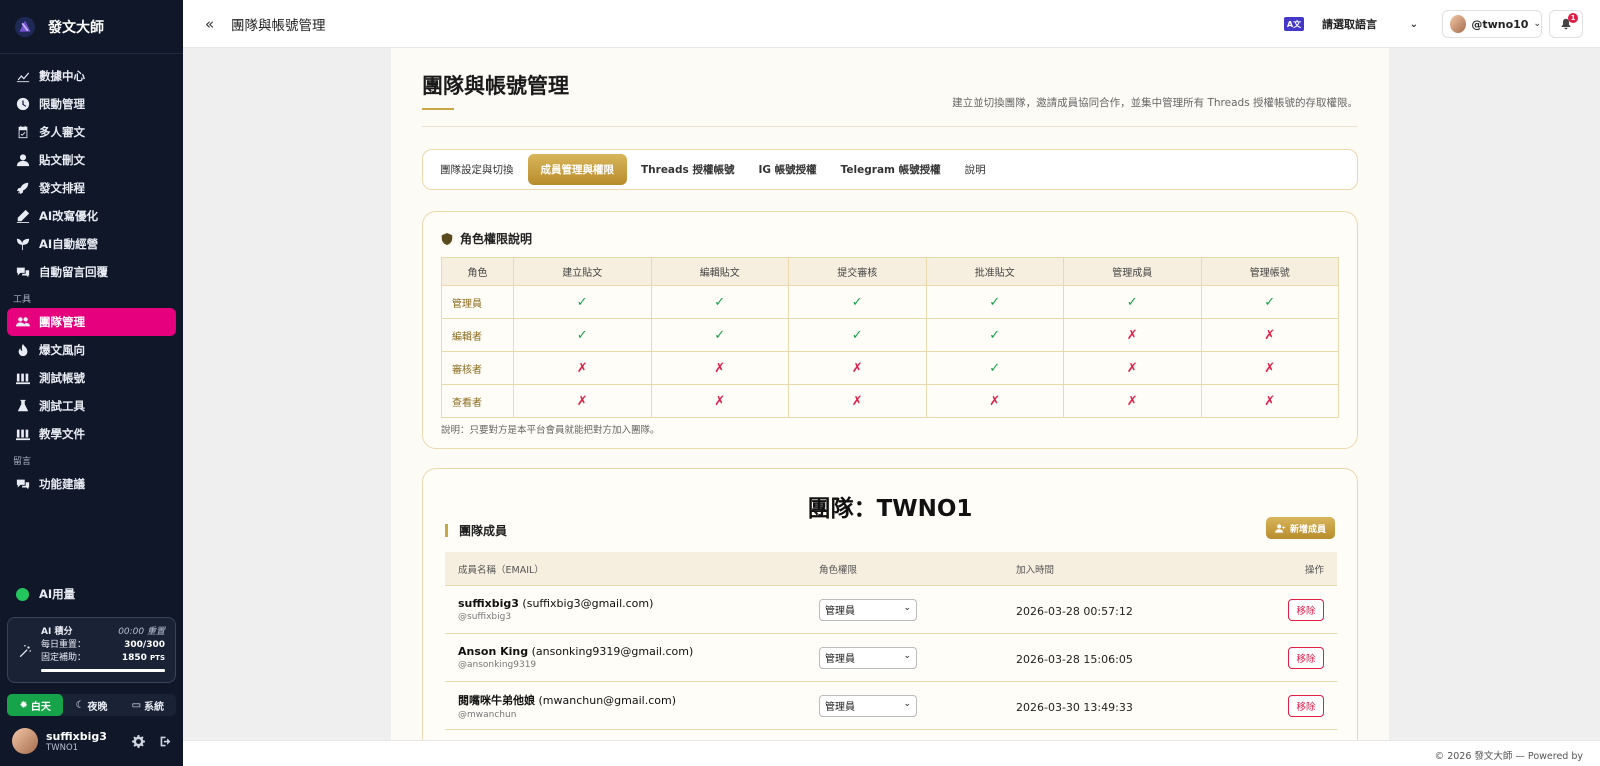  What do you see at coordinates (91, 132) in the screenshot?
I see `sidebar-item-多人審文: 多人審文` at bounding box center [91, 132].